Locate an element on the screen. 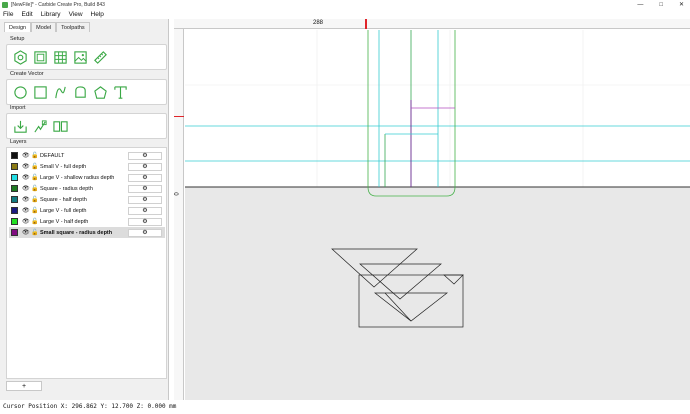 The image size is (690, 414). image-icon is located at coordinates (80, 57).